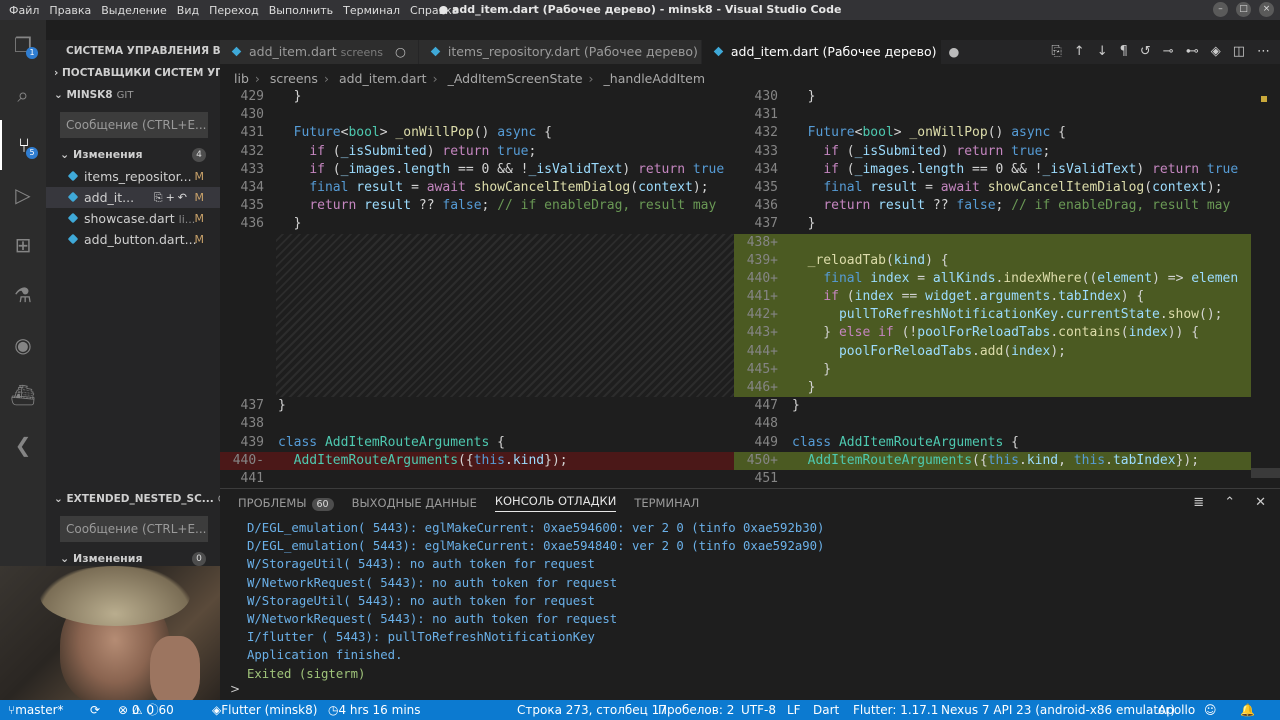 The width and height of the screenshot is (1280, 720). I want to click on tab-terminal: ТЕРМИНАЛ, so click(666, 503).